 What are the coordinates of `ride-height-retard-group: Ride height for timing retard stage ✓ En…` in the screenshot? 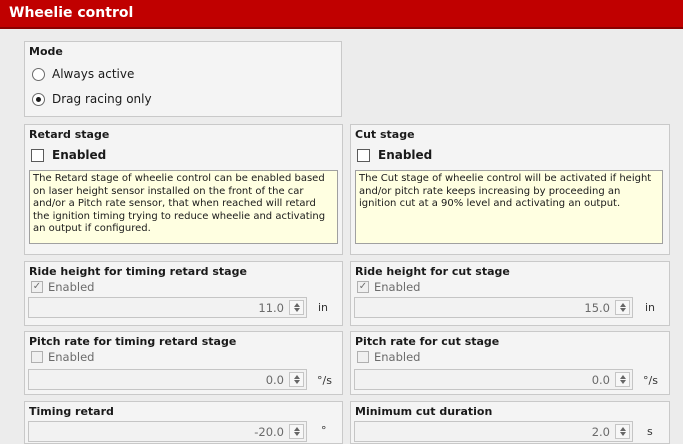 It's located at (183, 293).